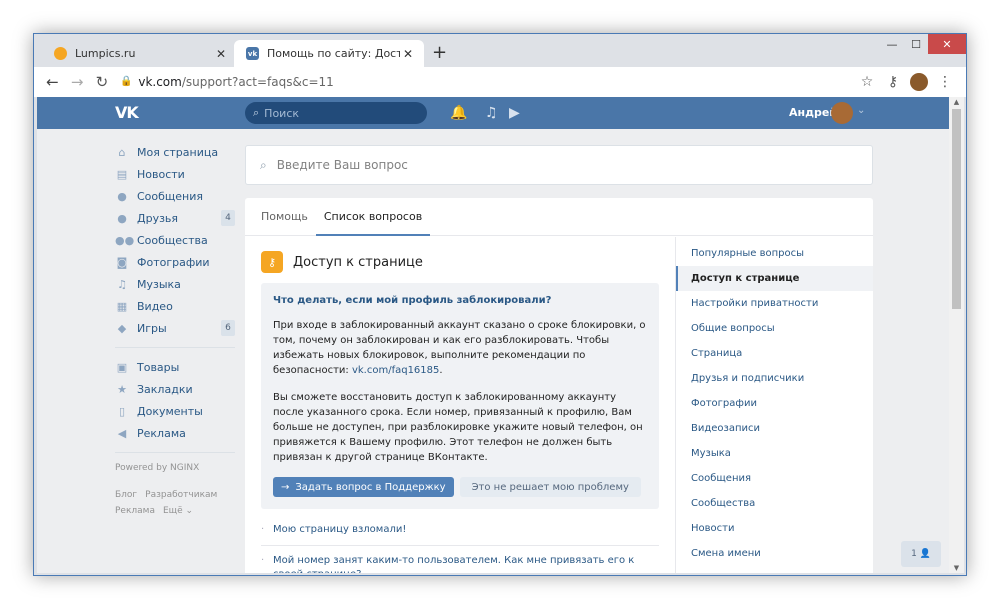 The width and height of the screenshot is (1000, 609). I want to click on not-solved-button: Это не решает мою проблему, so click(550, 487).